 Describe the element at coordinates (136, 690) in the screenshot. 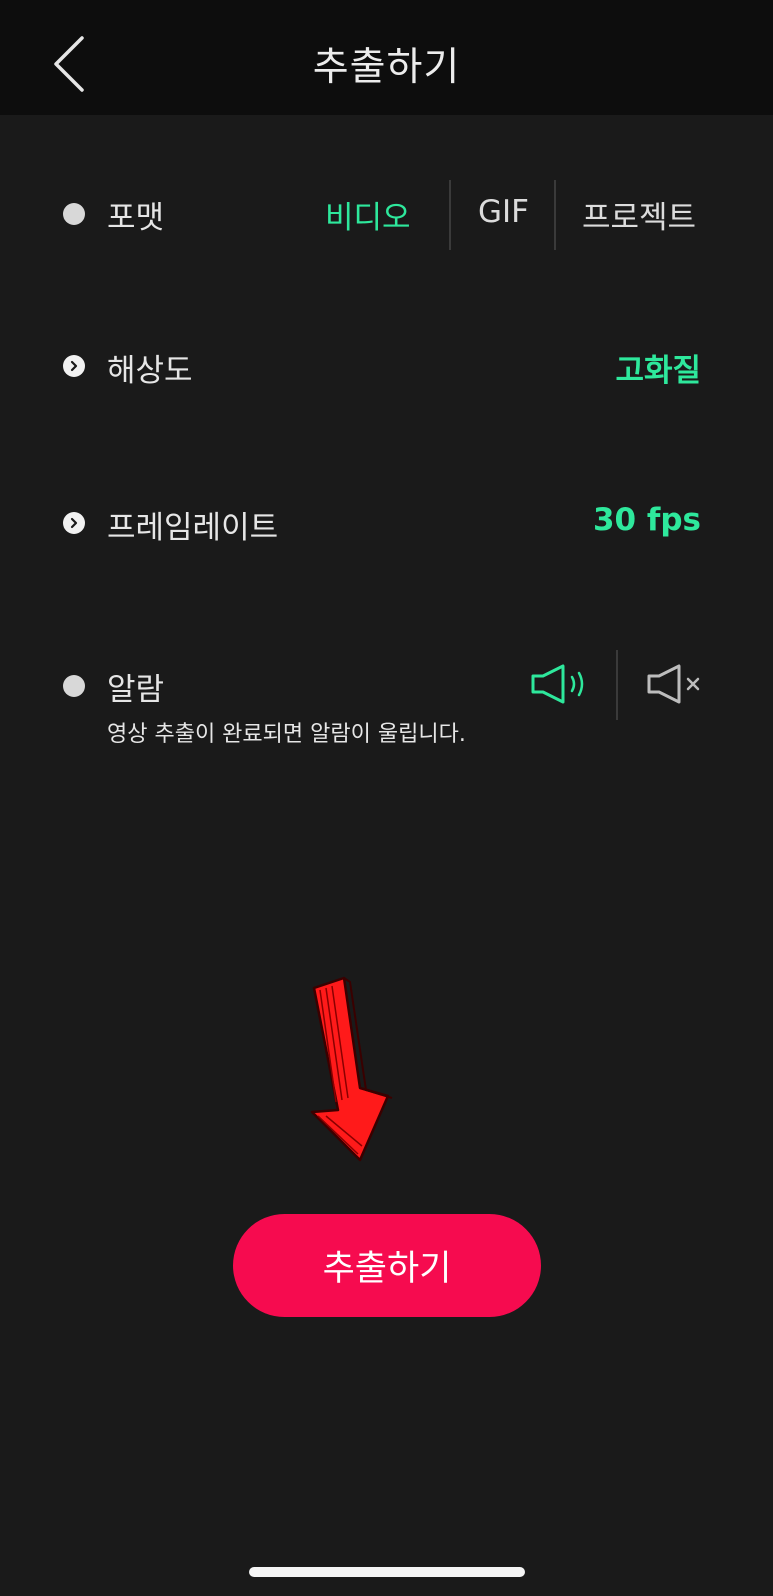

I see `alarm-label: 알람` at that location.